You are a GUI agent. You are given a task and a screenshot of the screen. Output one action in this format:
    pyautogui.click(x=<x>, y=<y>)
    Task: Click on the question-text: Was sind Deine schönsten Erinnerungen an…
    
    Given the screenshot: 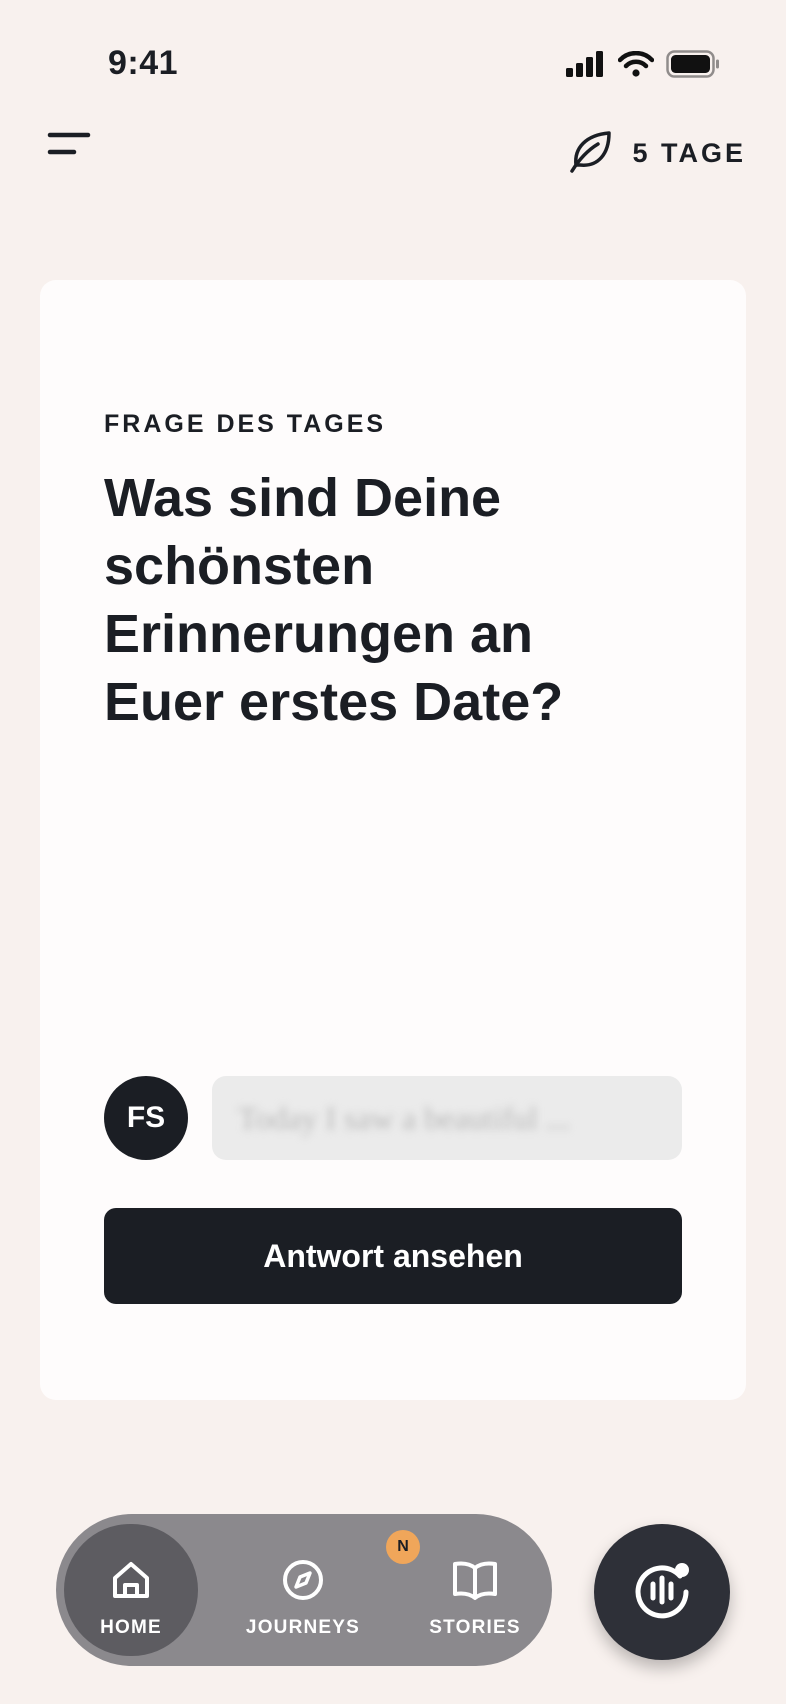 What is the action you would take?
    pyautogui.click(x=334, y=600)
    